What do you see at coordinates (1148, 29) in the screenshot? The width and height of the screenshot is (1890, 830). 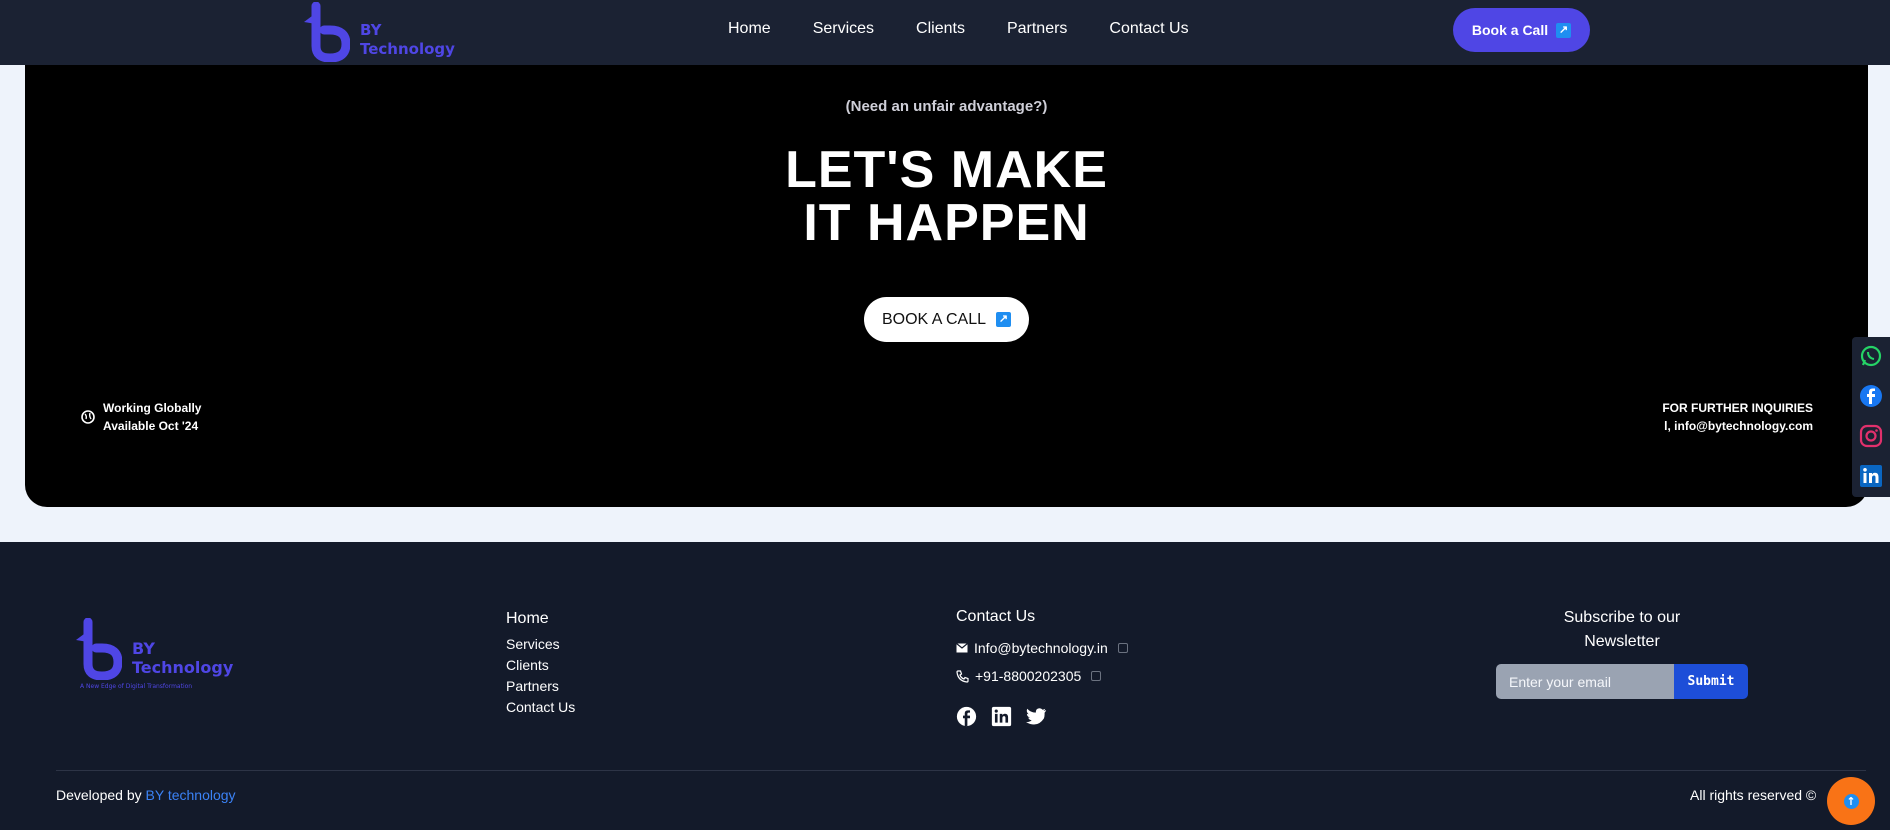 I see `nav-link-contact-us: Contact Us` at bounding box center [1148, 29].